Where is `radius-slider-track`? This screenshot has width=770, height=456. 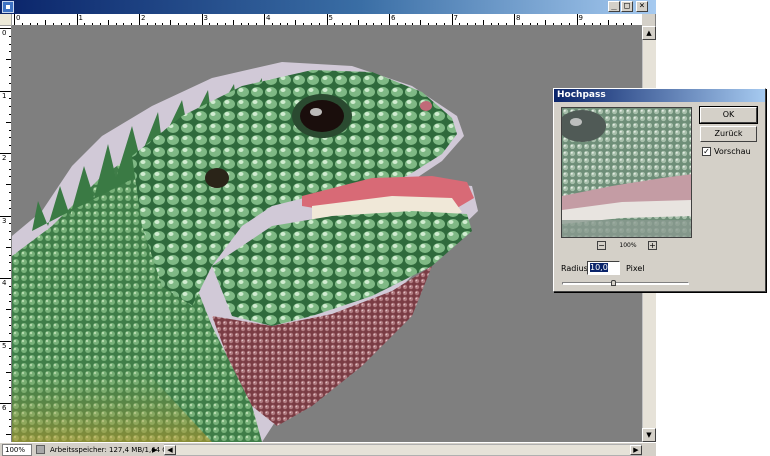 radius-slider-track is located at coordinates (625, 283).